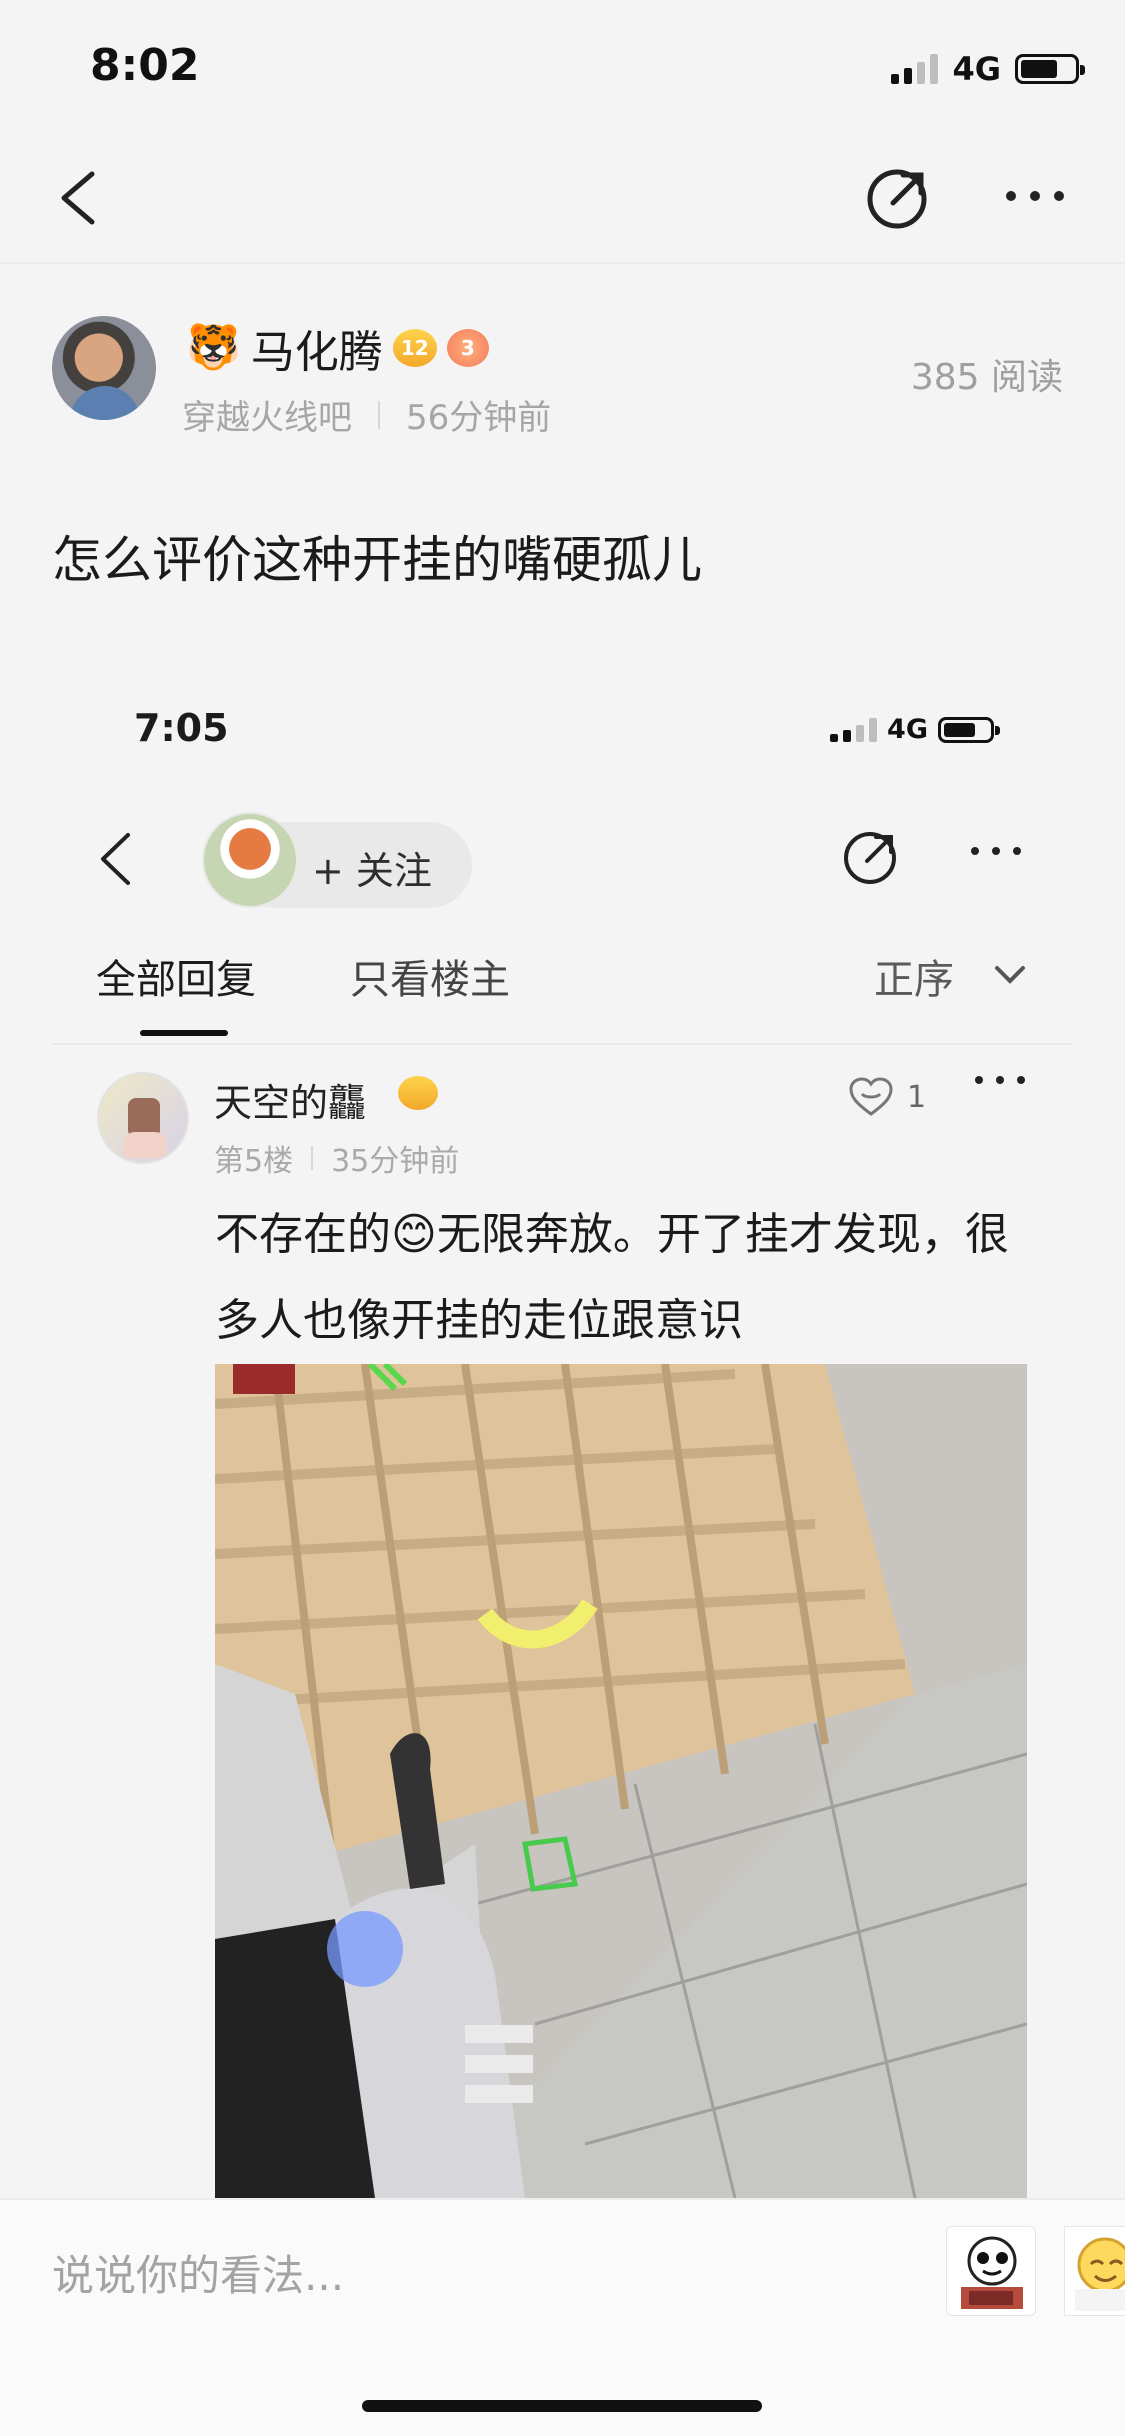 The height and width of the screenshot is (2436, 1125). Describe the element at coordinates (907, 729) in the screenshot. I see `embedded-network-label: 4G` at that location.